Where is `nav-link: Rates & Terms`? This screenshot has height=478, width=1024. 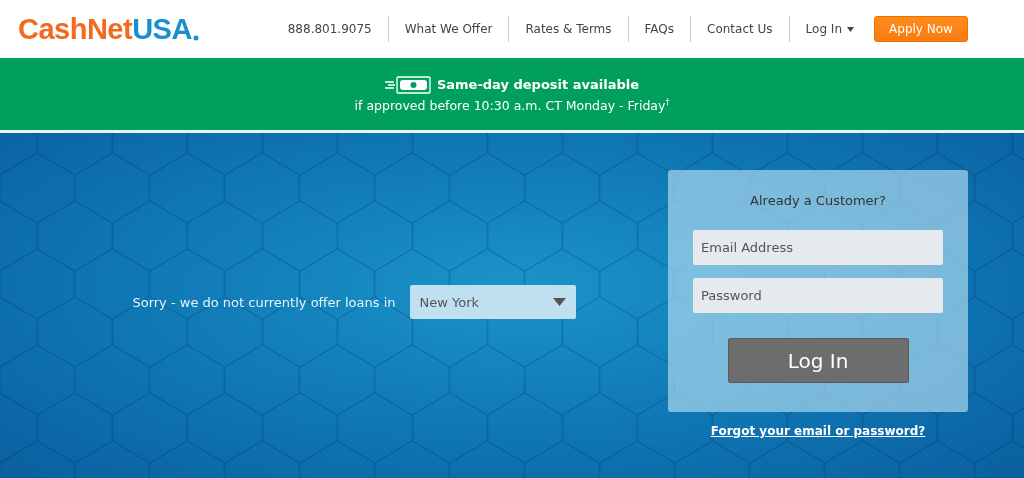 nav-link: Rates & Terms is located at coordinates (568, 29).